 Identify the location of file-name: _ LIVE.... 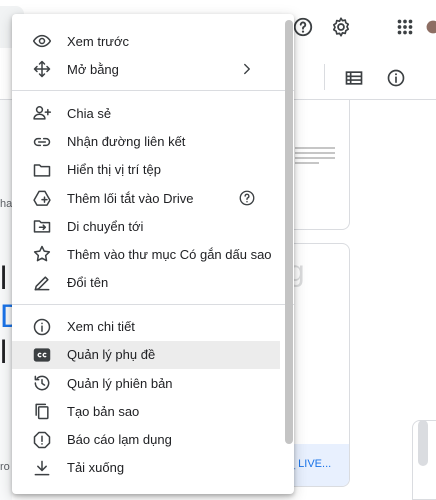
(310, 464).